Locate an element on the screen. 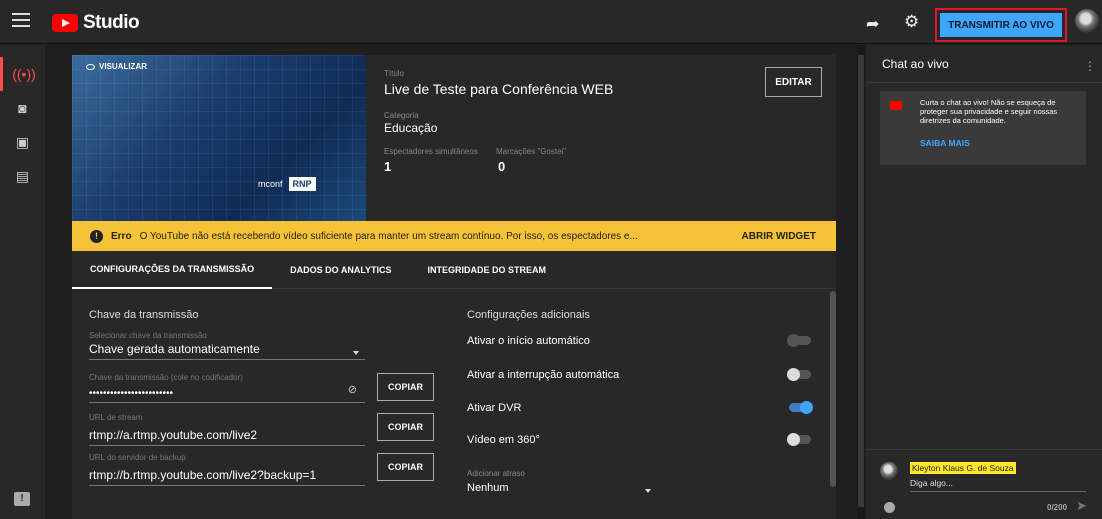 This screenshot has width=1102, height=519. stream-title: Live de Teste para Conferência WEB is located at coordinates (499, 89).